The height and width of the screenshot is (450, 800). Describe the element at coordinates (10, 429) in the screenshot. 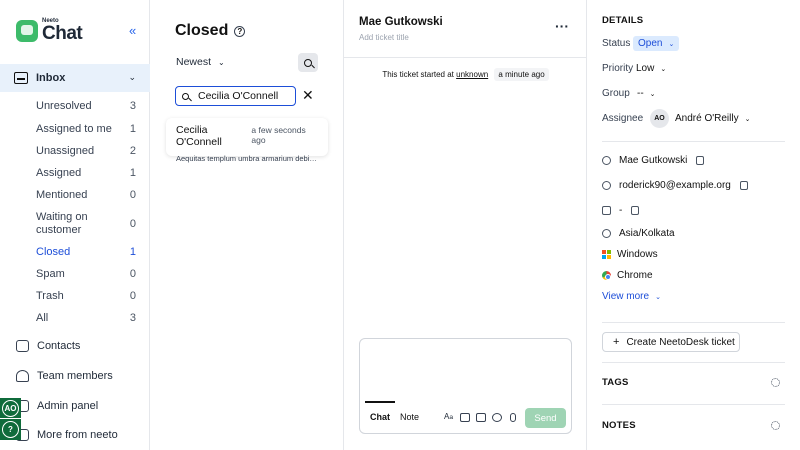

I see `help-button: ?` at that location.